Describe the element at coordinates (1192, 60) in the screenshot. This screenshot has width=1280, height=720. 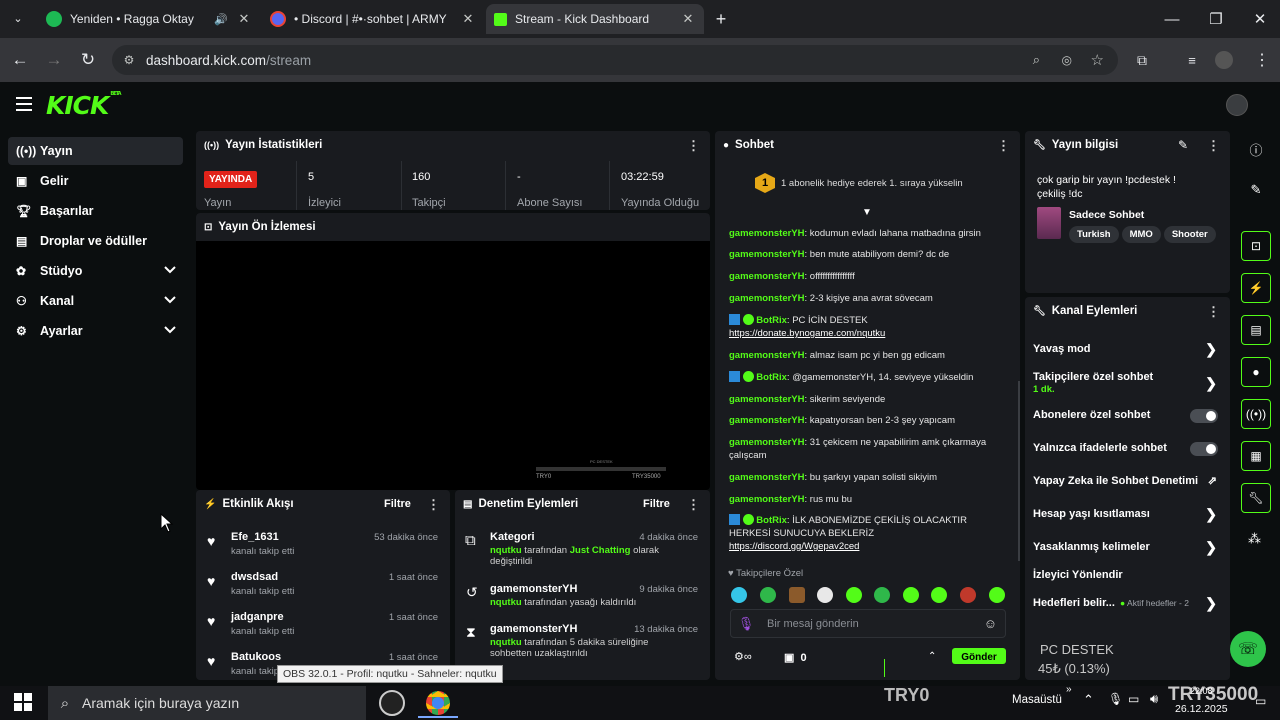
I see `media-control-icon: ≡` at that location.